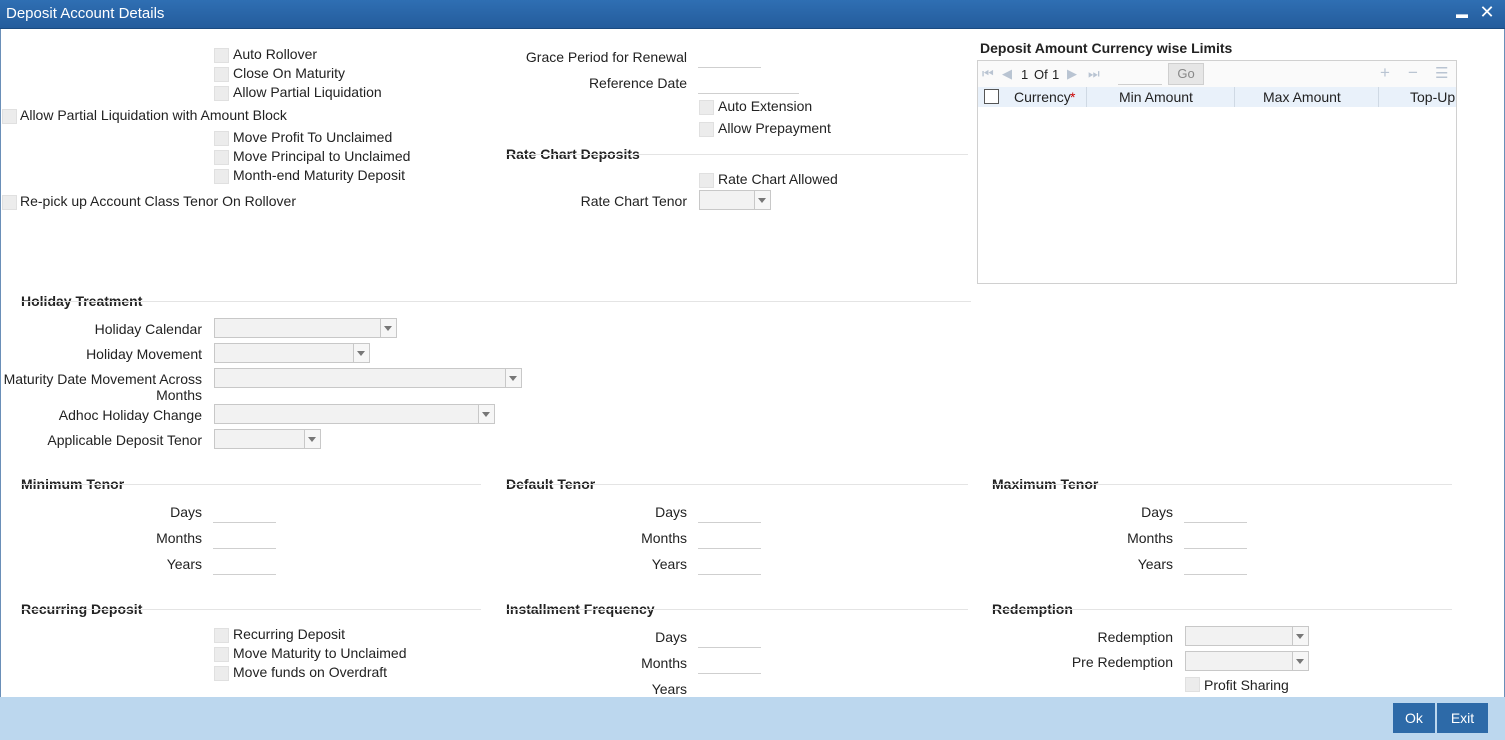  What do you see at coordinates (1487, 12) in the screenshot?
I see `close-icon: ✕` at bounding box center [1487, 12].